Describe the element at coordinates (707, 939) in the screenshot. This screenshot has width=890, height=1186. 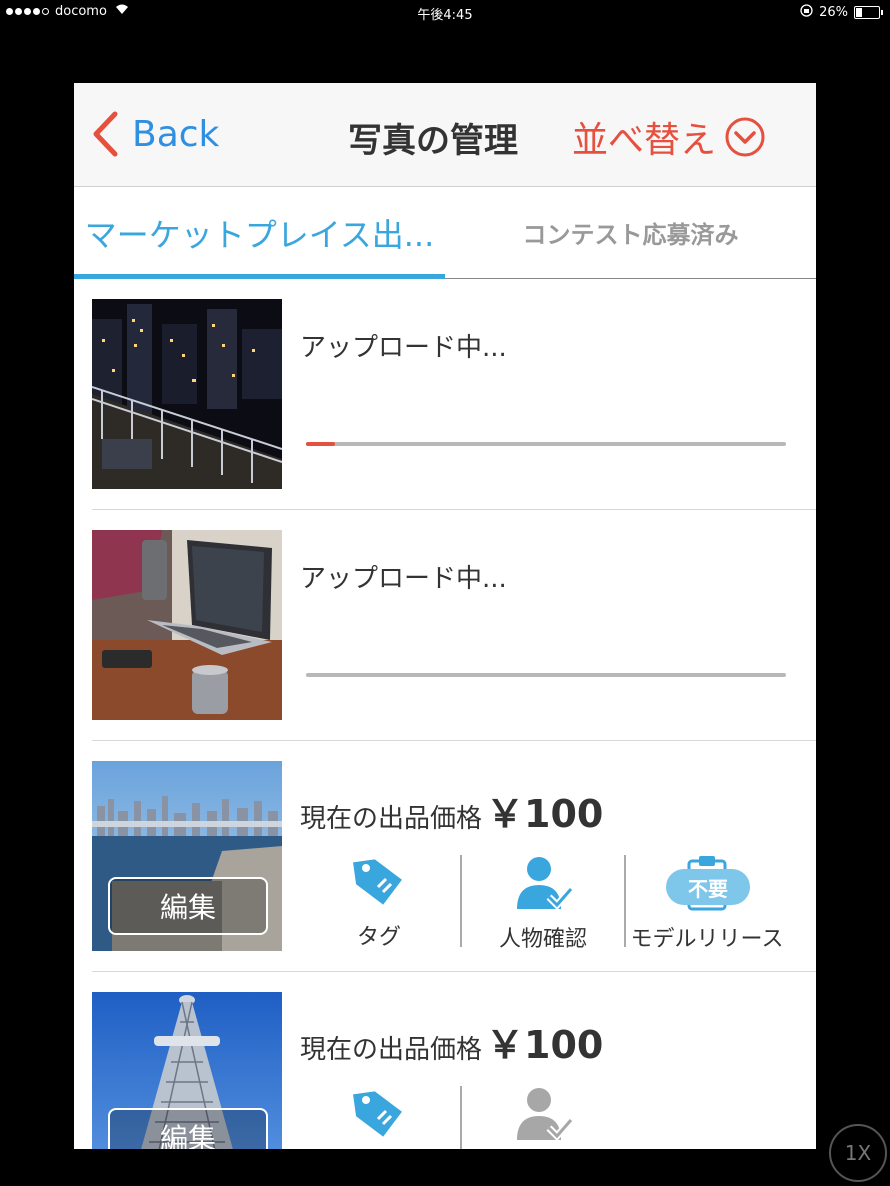
I see `model-release-label: モデルリリース` at that location.